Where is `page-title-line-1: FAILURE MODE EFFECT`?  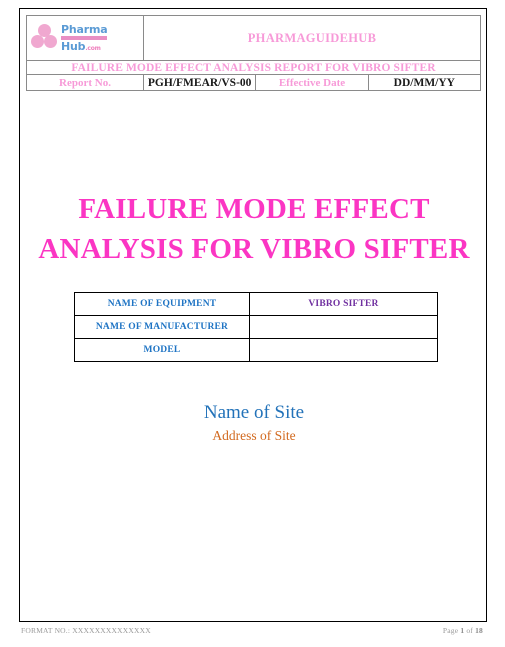
page-title-line-1: FAILURE MODE EFFECT is located at coordinates (254, 209).